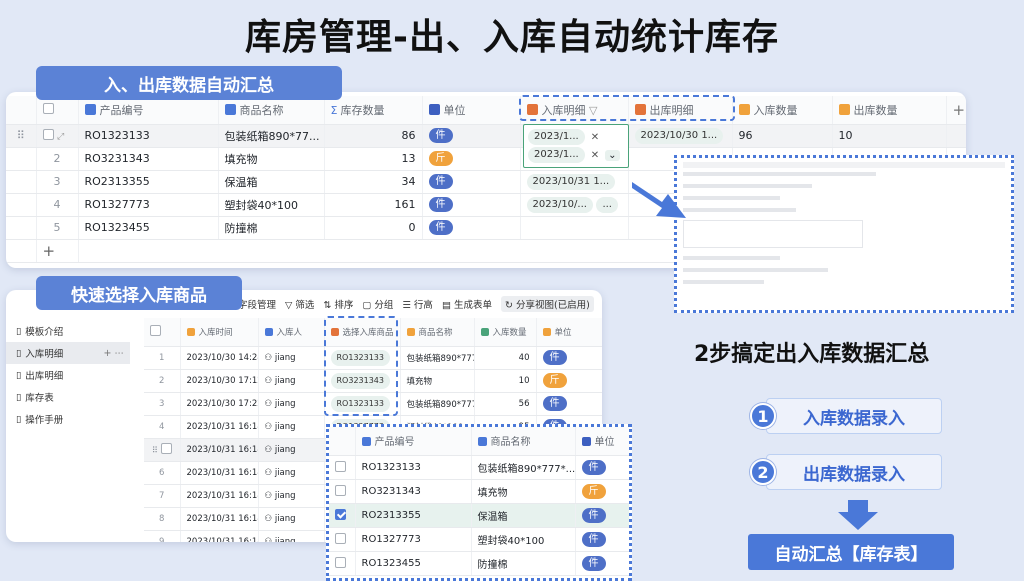 The image size is (1024, 581). What do you see at coordinates (219, 332) in the screenshot?
I see `col-in-time: 入库时间` at bounding box center [219, 332].